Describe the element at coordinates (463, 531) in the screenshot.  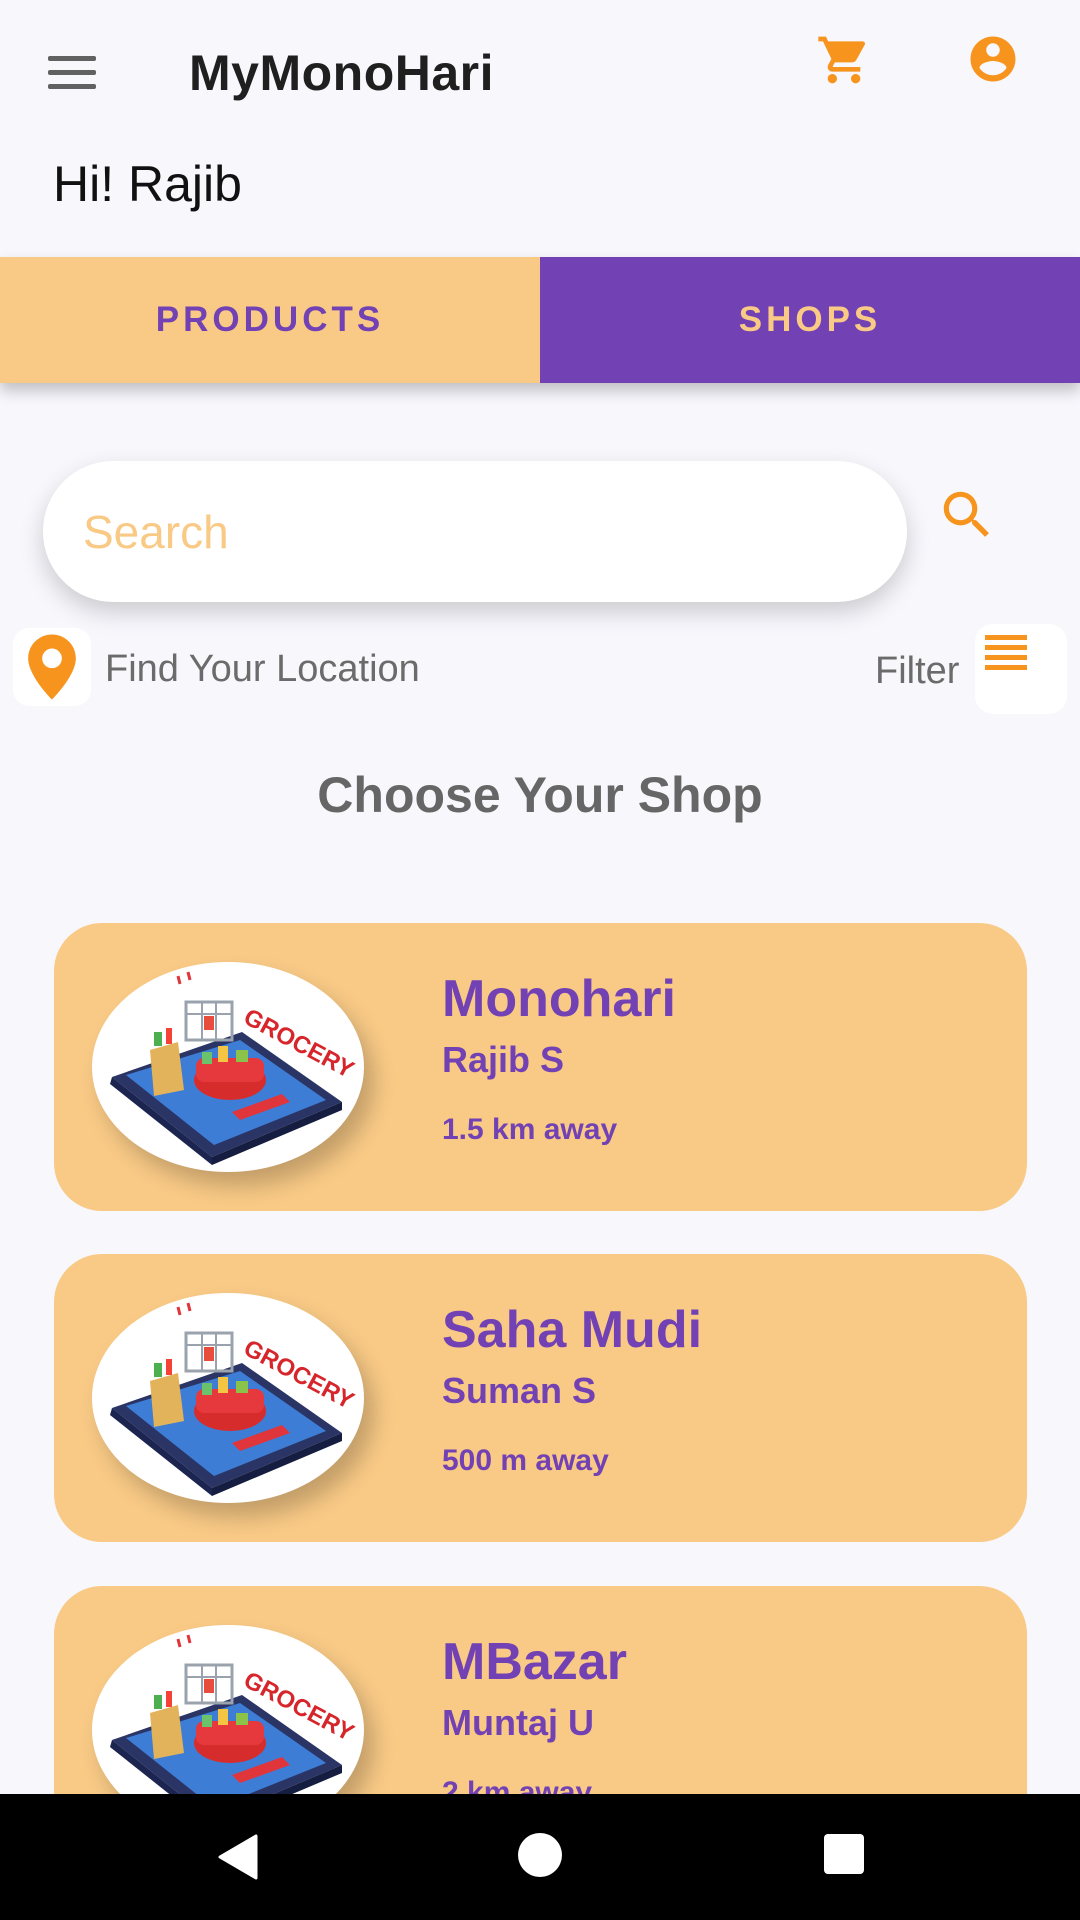
I see `search-input` at that location.